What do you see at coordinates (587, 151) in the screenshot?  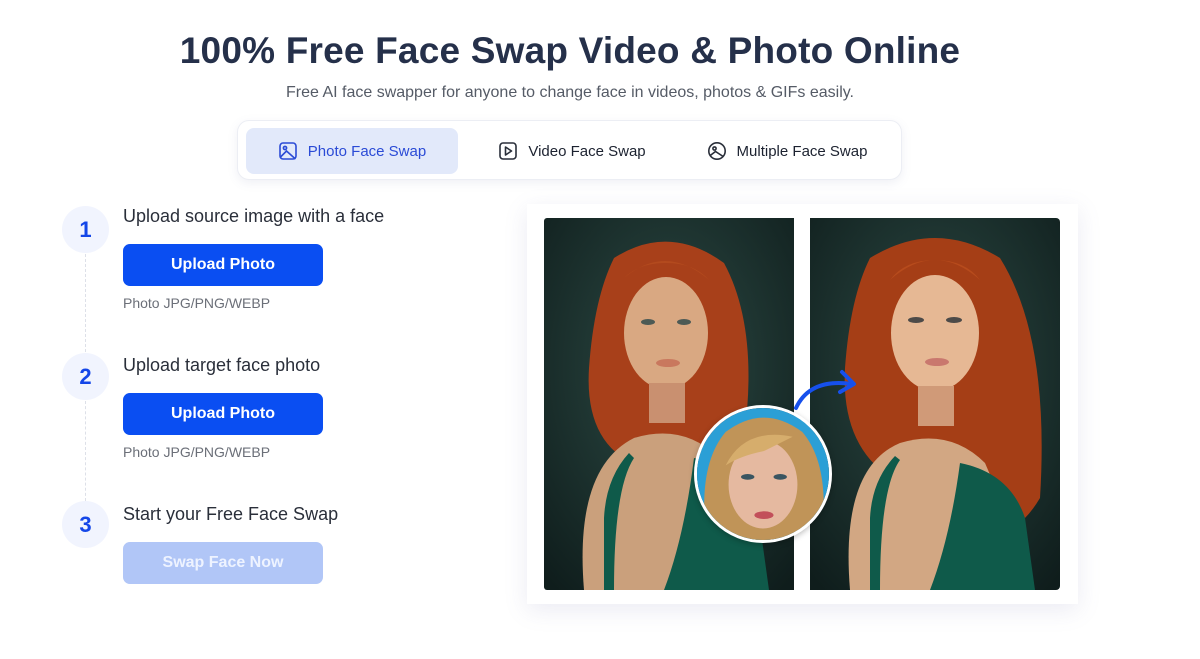 I see `tab-label: Video Face Swap` at bounding box center [587, 151].